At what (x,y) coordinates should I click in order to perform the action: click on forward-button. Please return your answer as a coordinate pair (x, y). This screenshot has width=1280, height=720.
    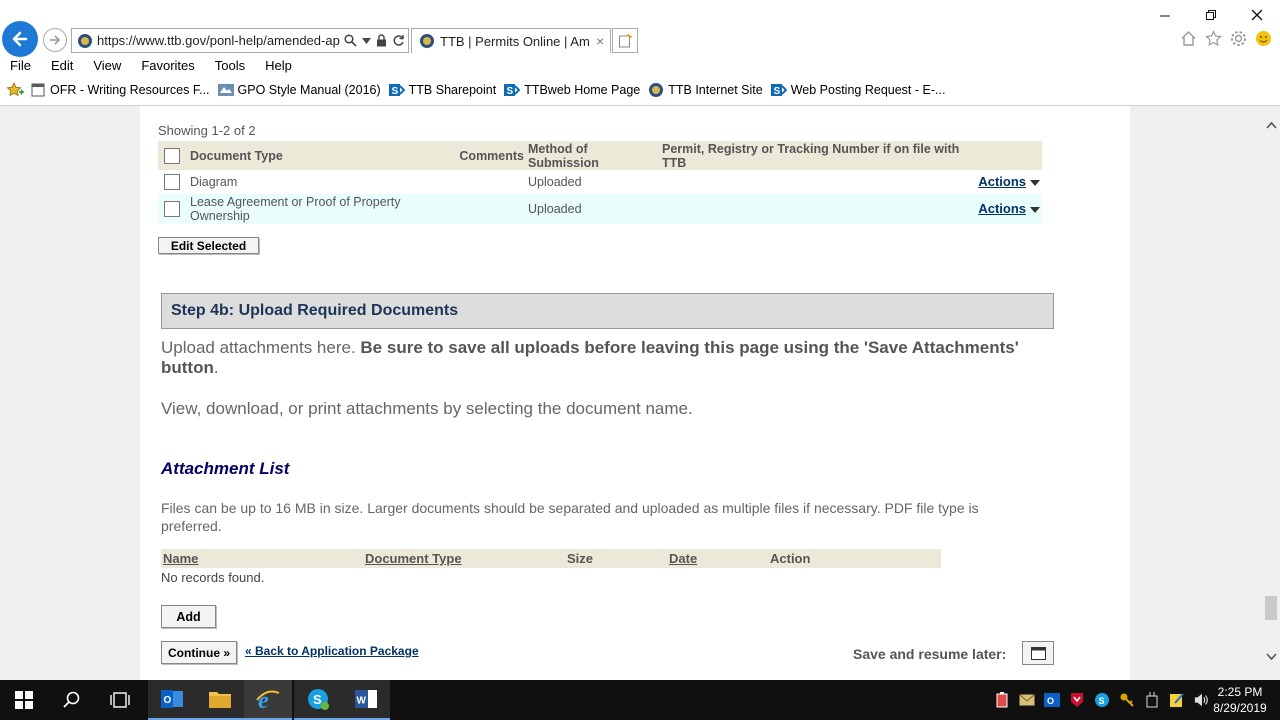
    Looking at the image, I should click on (55, 40).